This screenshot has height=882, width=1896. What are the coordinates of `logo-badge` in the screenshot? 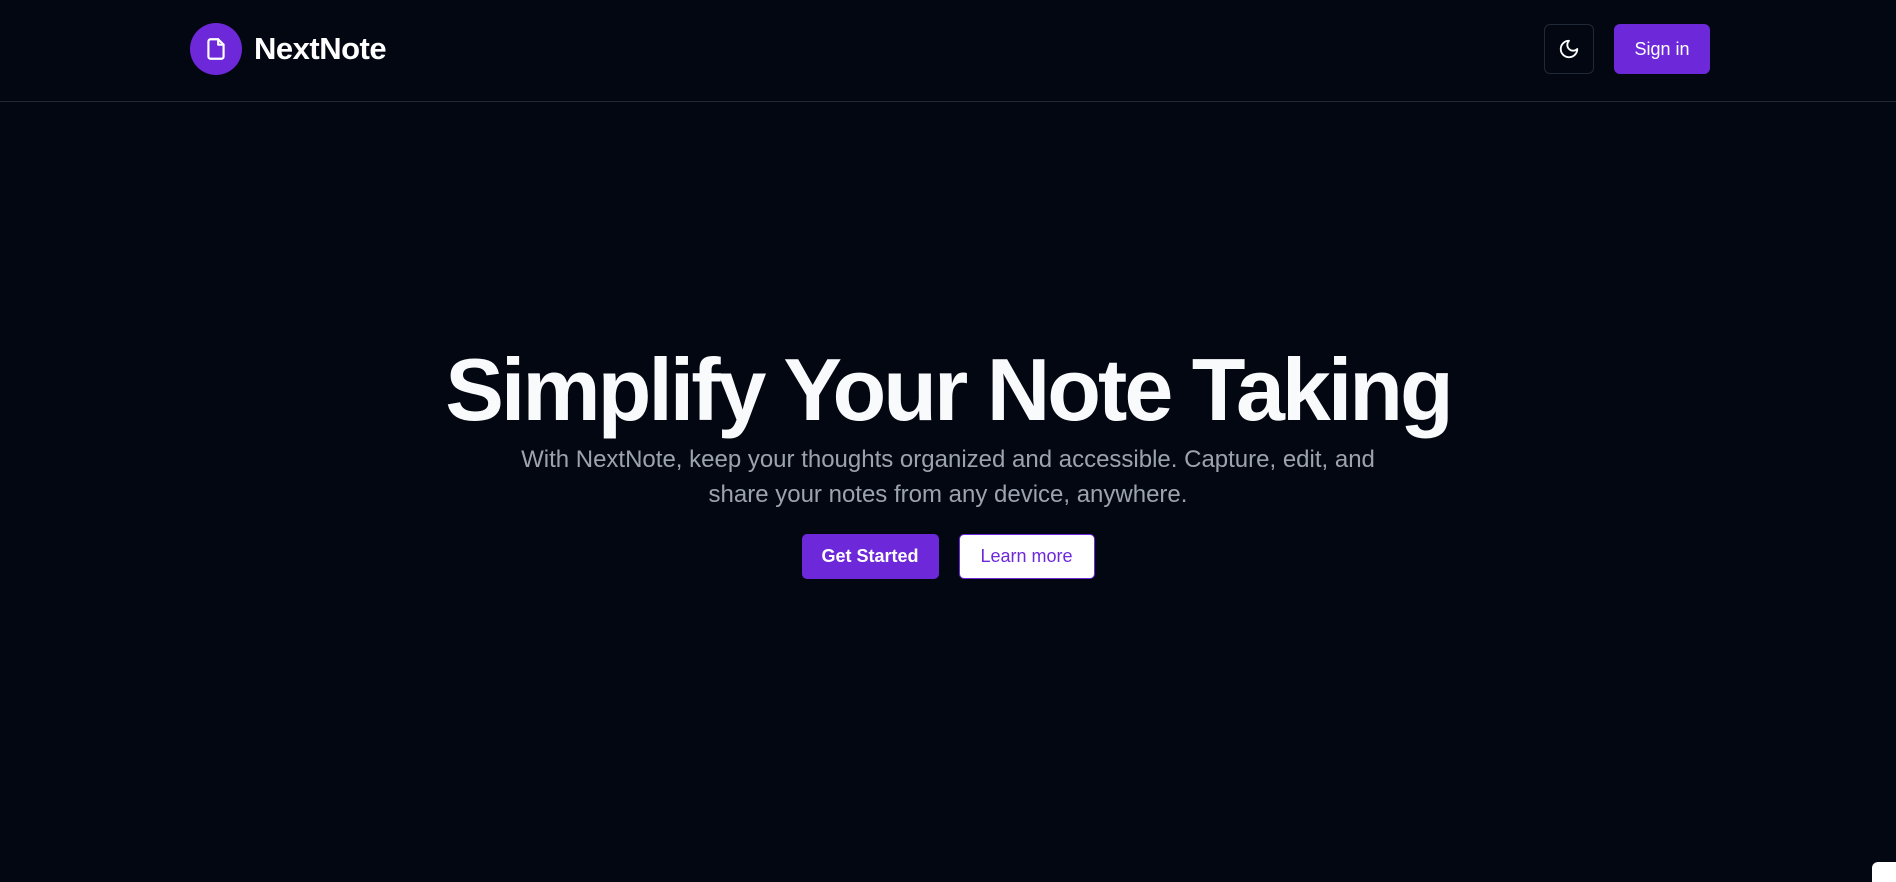 It's located at (216, 49).